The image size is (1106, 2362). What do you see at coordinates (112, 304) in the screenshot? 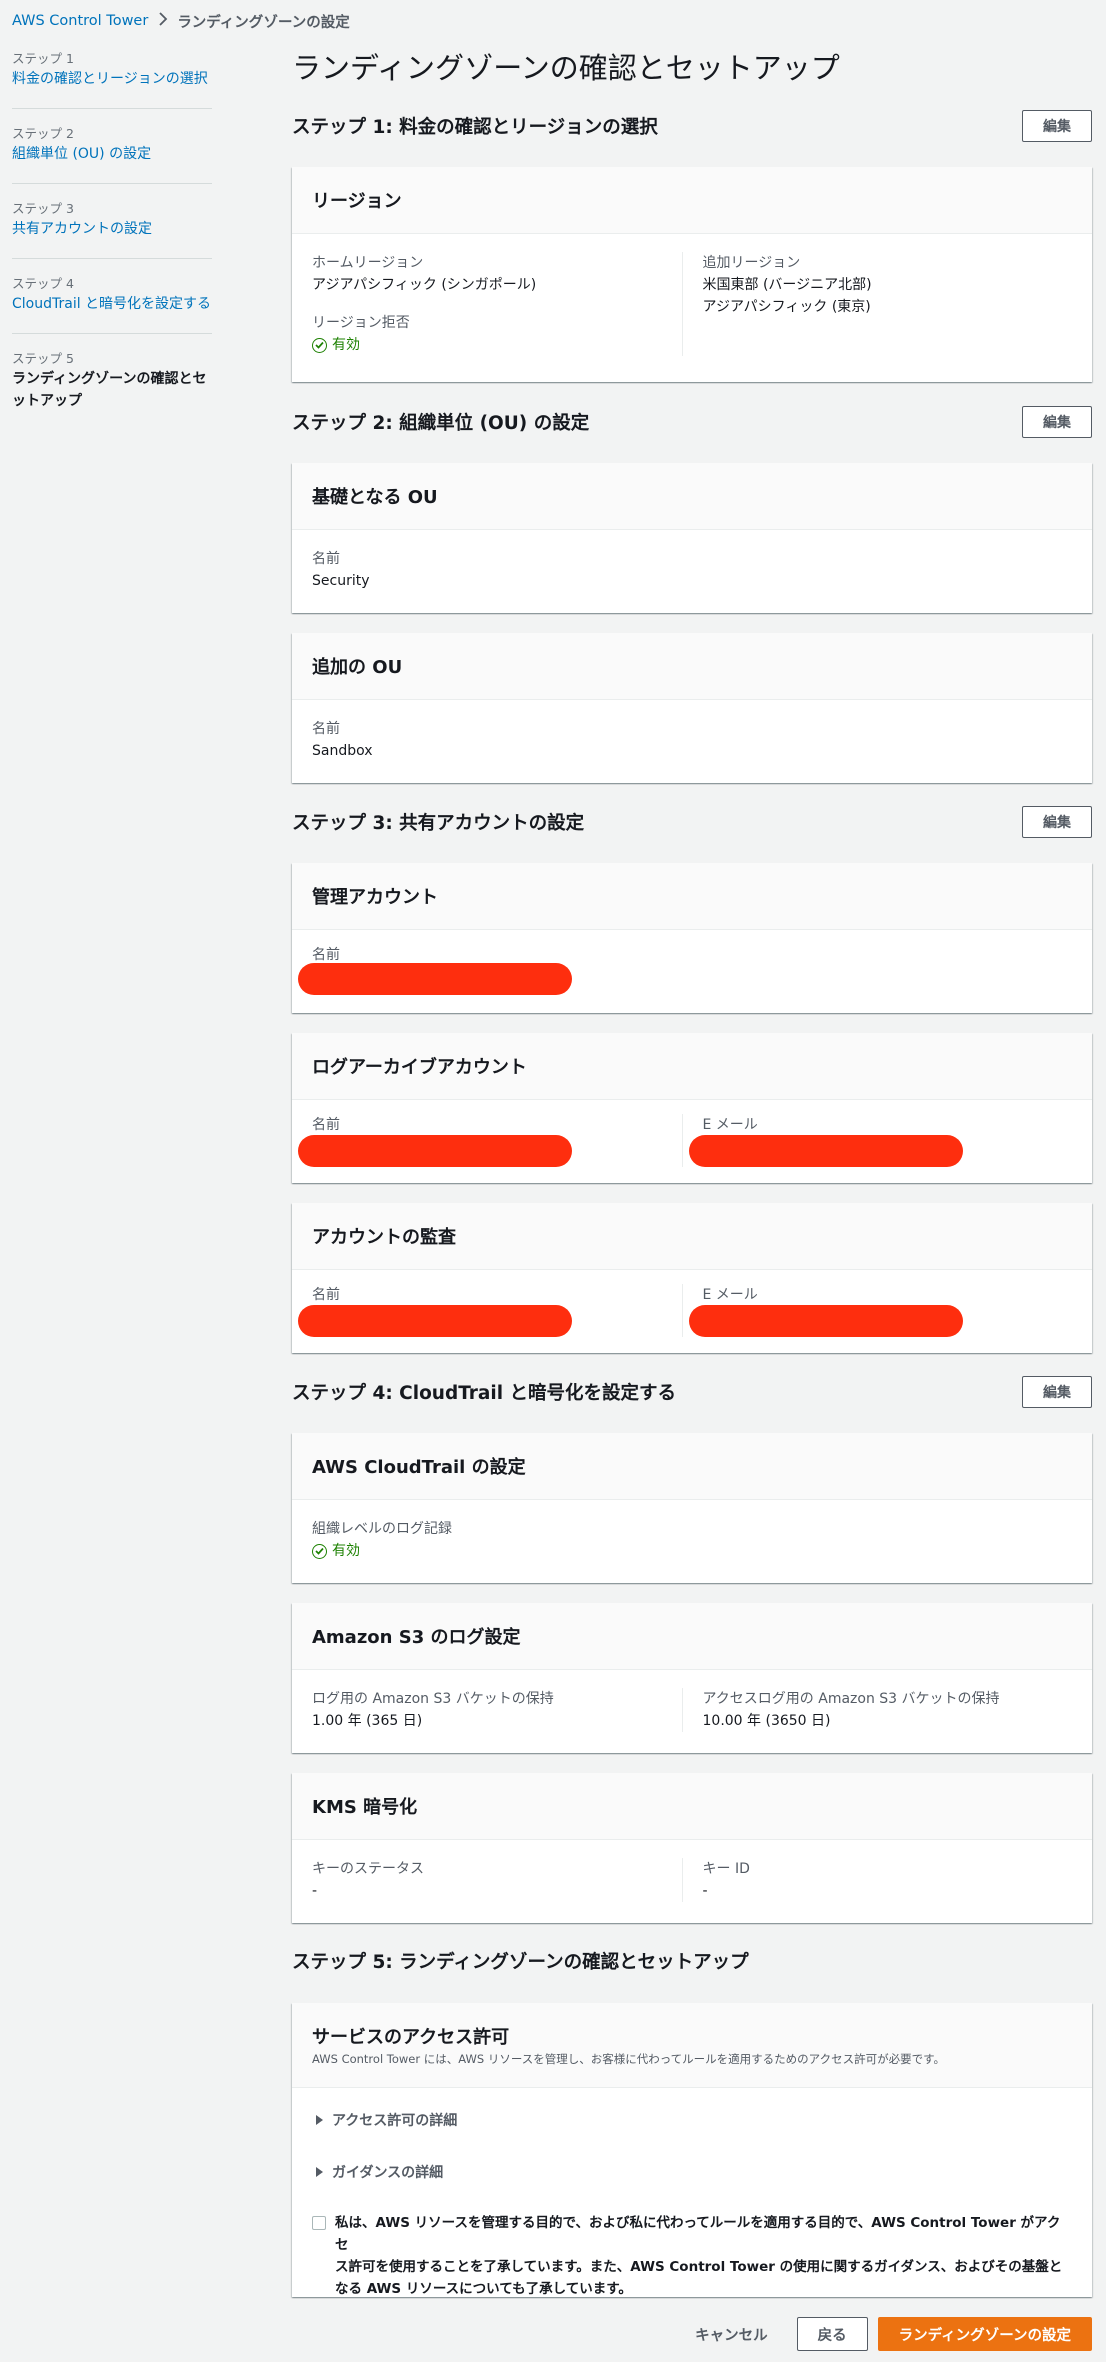
I see `nav-step-link: CloudTrail と暗号化を設定する` at bounding box center [112, 304].